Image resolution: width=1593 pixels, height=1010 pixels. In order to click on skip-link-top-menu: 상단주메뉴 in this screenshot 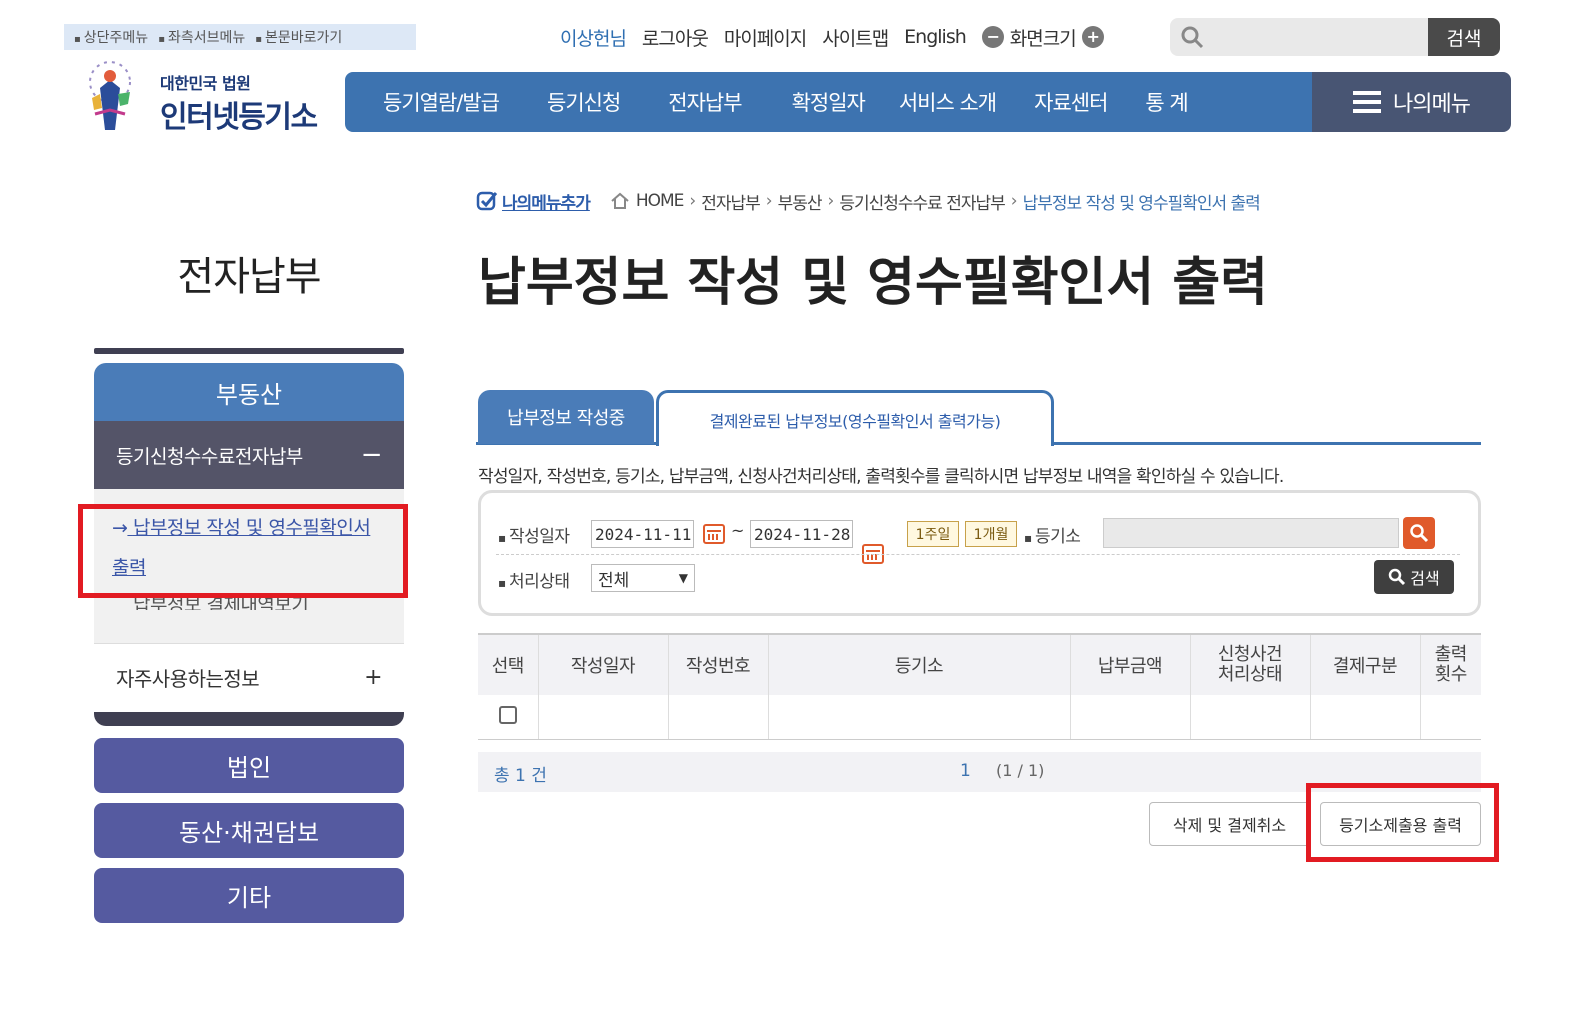, I will do `click(111, 37)`.